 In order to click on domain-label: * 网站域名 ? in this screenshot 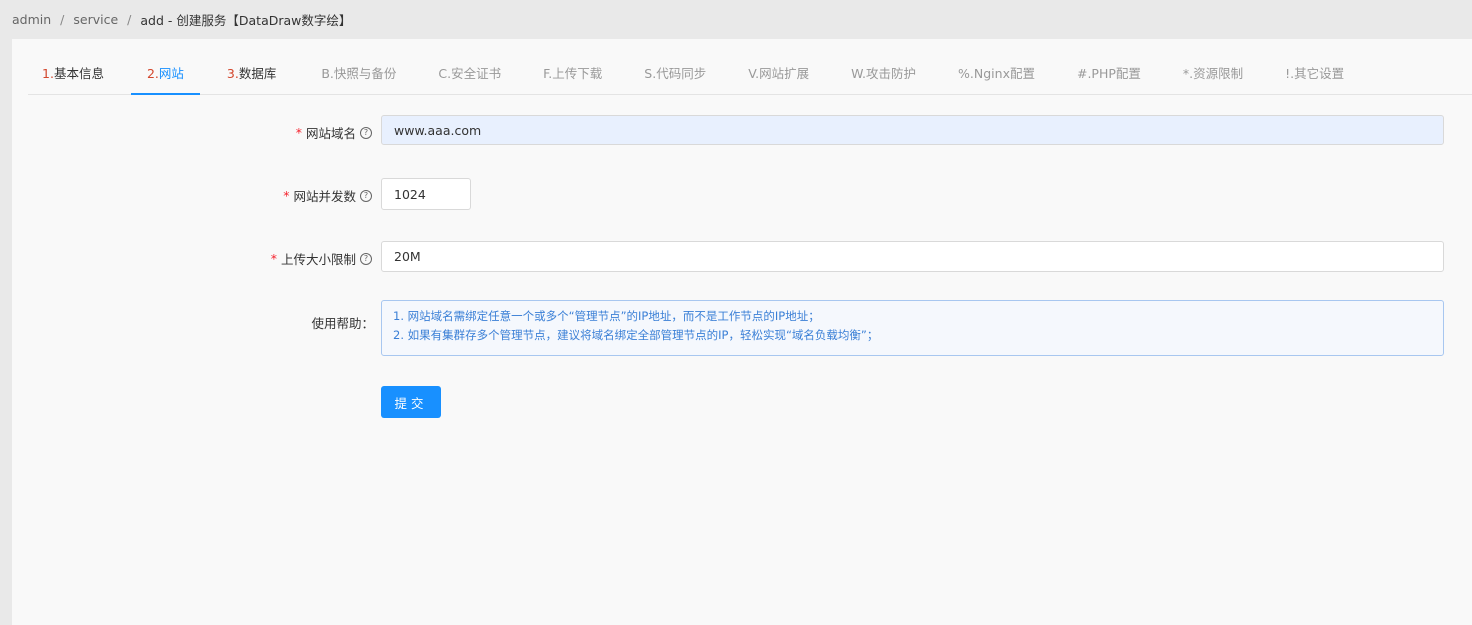, I will do `click(334, 132)`.